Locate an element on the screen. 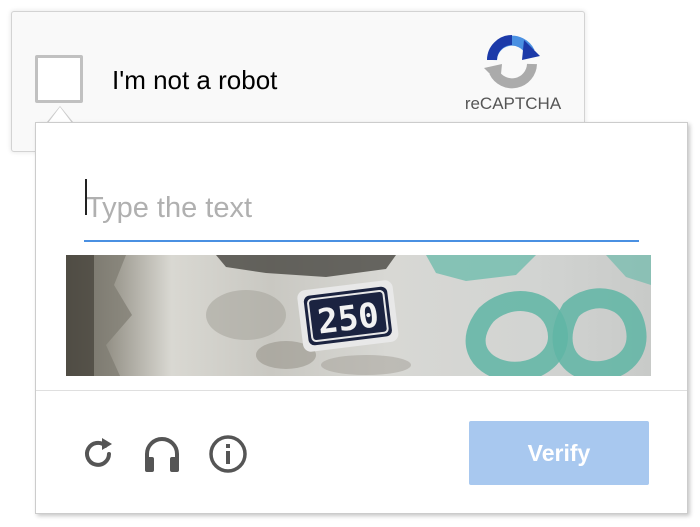  reload-button is located at coordinates (98, 454).